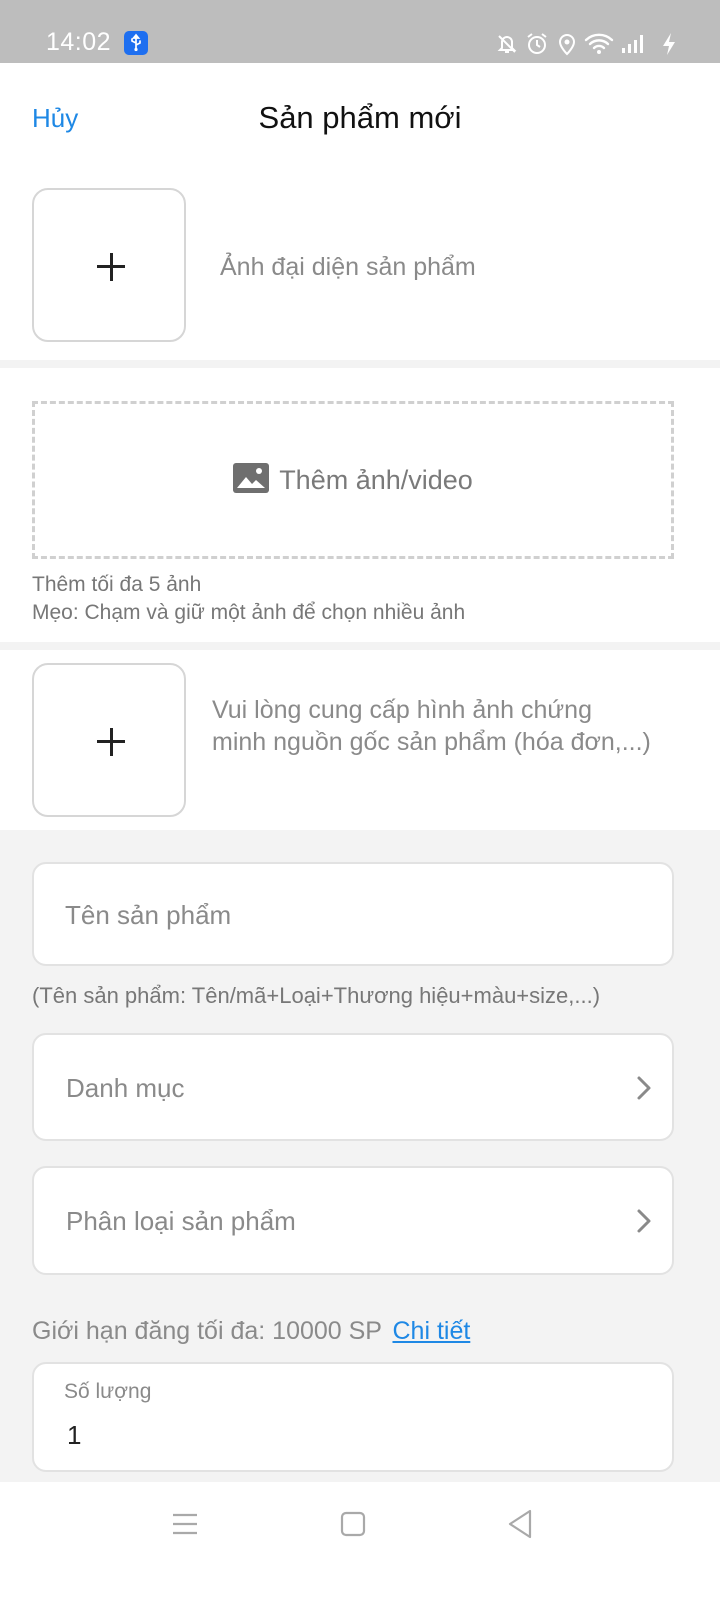 The height and width of the screenshot is (1600, 720). Describe the element at coordinates (108, 1391) in the screenshot. I see `quantity-label: Số lượng` at that location.